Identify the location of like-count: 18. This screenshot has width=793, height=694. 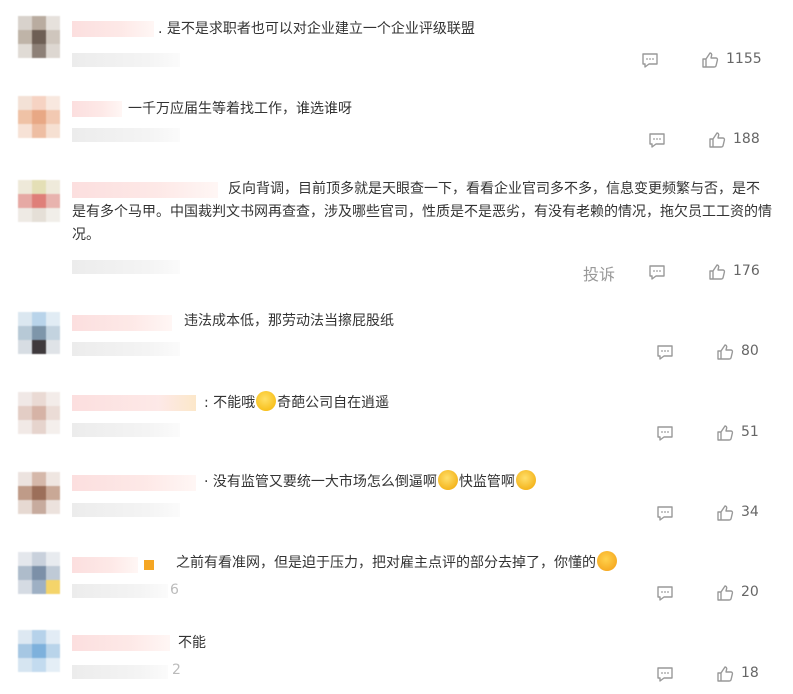
(750, 673).